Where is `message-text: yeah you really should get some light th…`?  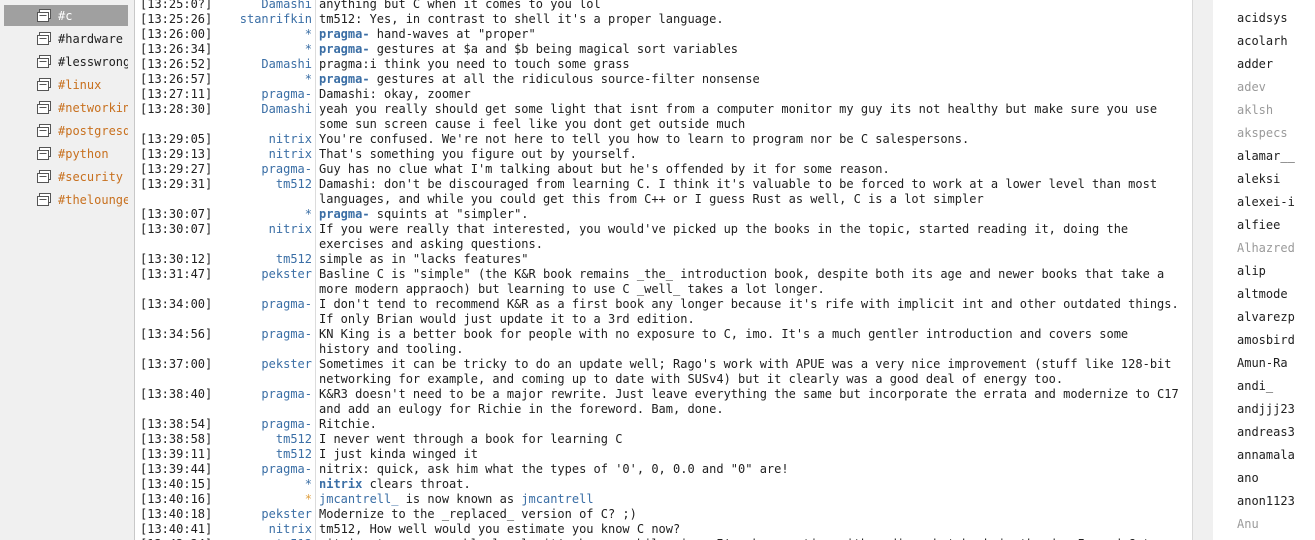
message-text: yeah you really should get some light th… is located at coordinates (742, 116).